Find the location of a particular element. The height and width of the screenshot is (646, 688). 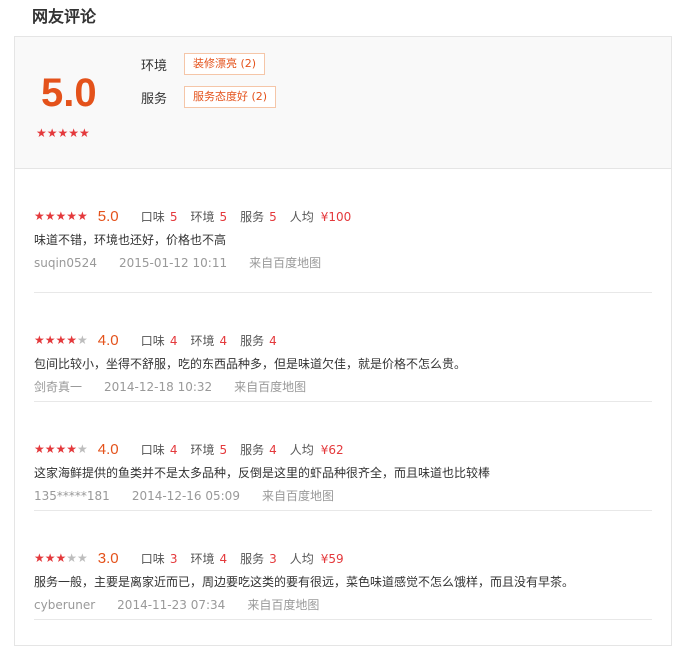

avg-price: 人均 ¥100 is located at coordinates (321, 216).